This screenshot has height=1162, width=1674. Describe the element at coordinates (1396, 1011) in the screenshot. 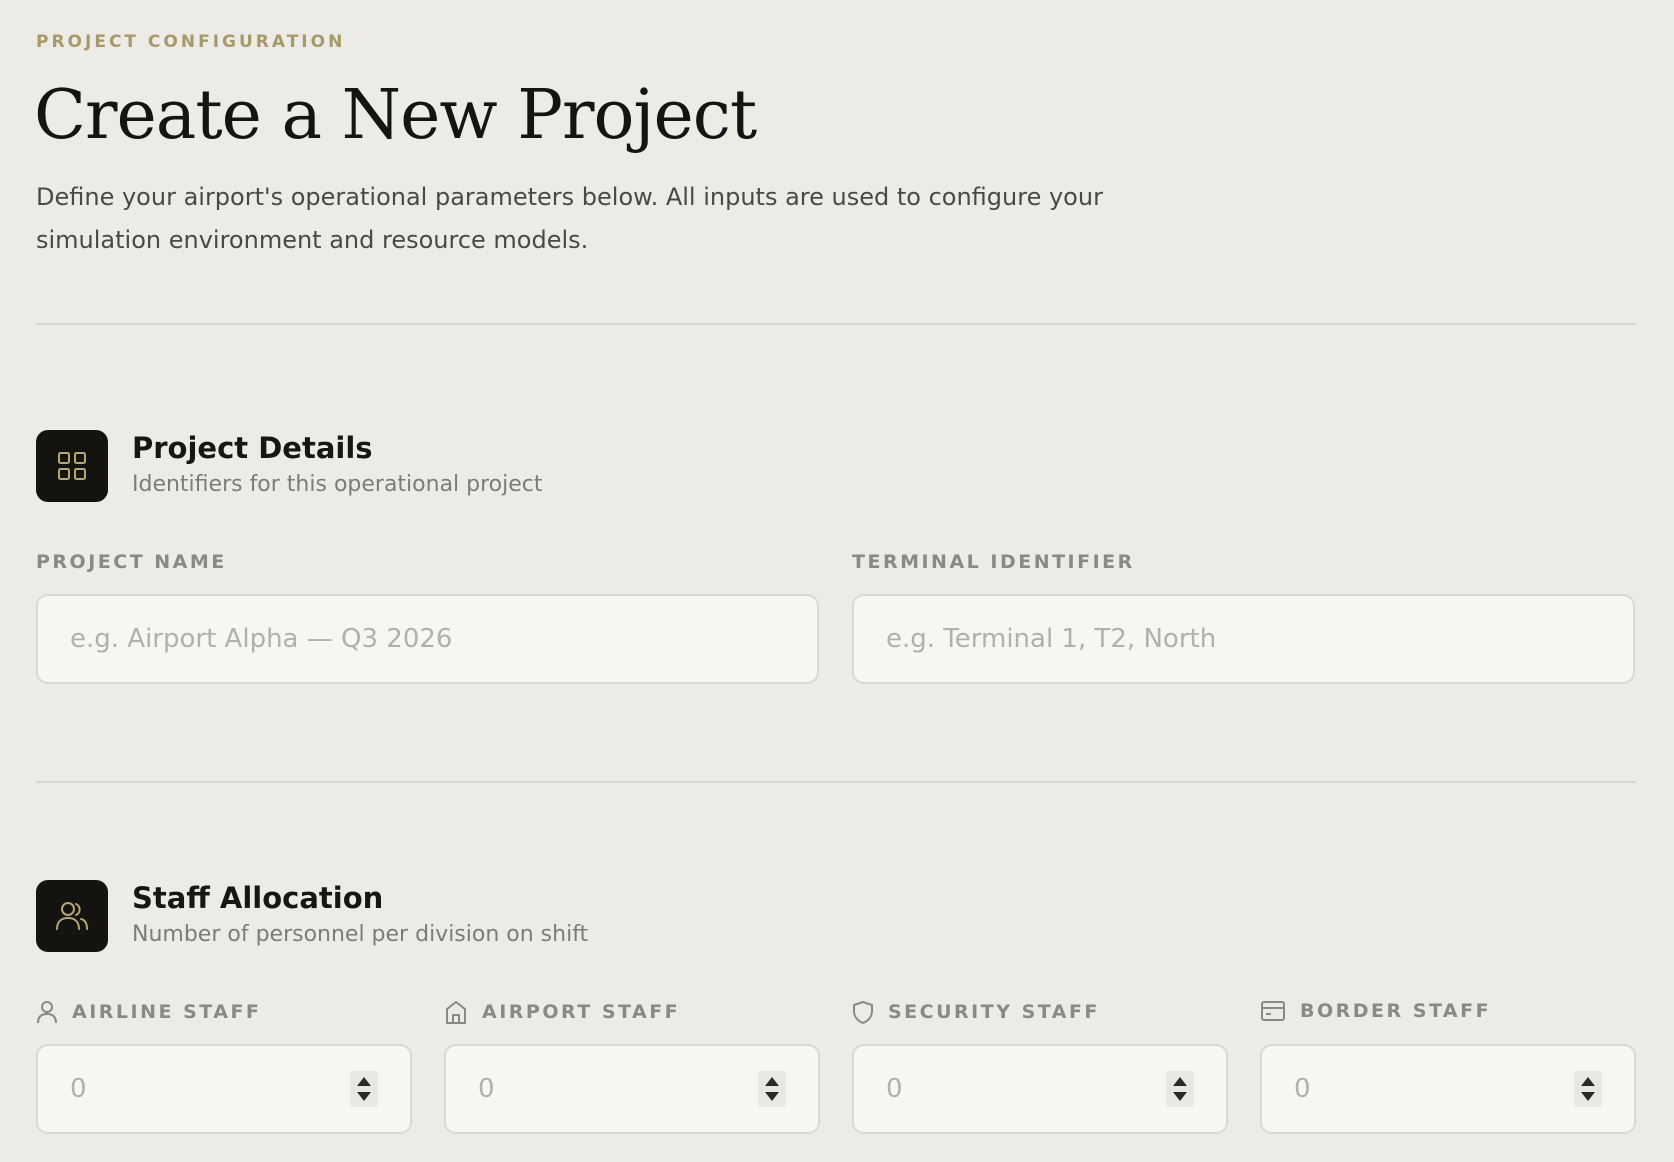

I see `border-staff-label-text: BORDER STAFF` at that location.